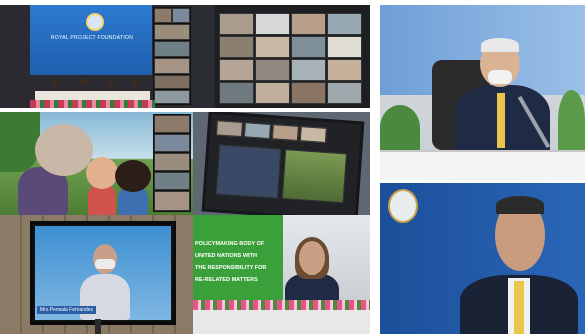 This screenshot has width=585, height=334. I want to click on photo-laptop-videocall, so click(281, 163).